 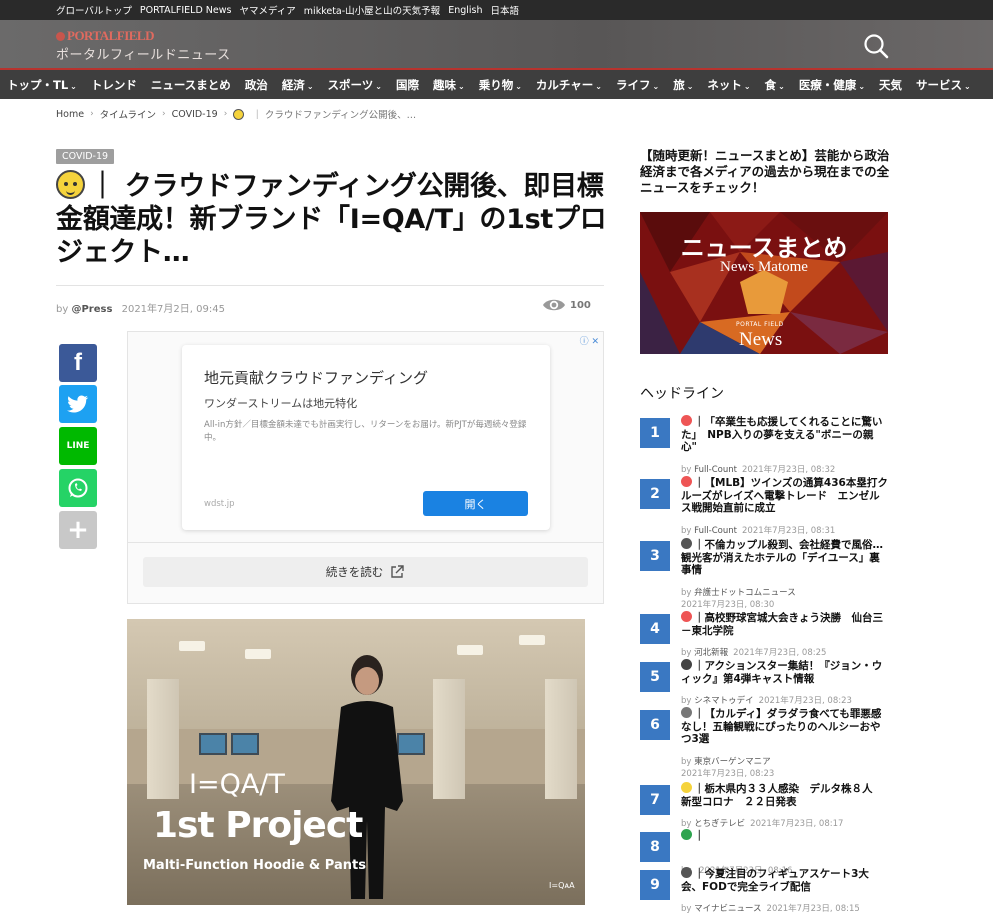 I want to click on nav-item: 医療・健康 ⌄, so click(x=832, y=85).